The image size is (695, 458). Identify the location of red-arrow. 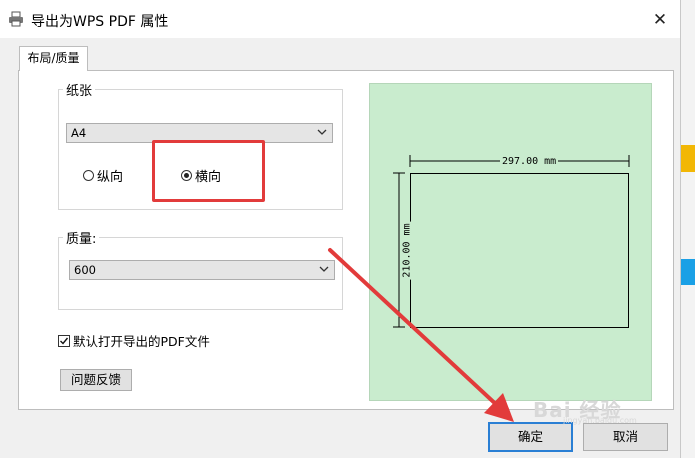
(421, 335).